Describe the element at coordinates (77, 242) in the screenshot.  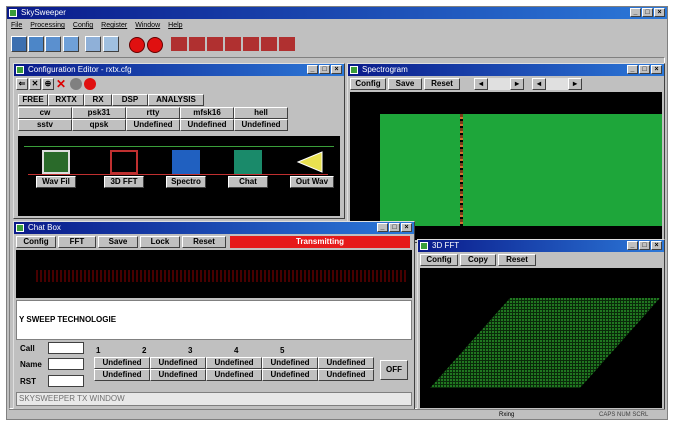
I see `fft-button: FFT` at that location.